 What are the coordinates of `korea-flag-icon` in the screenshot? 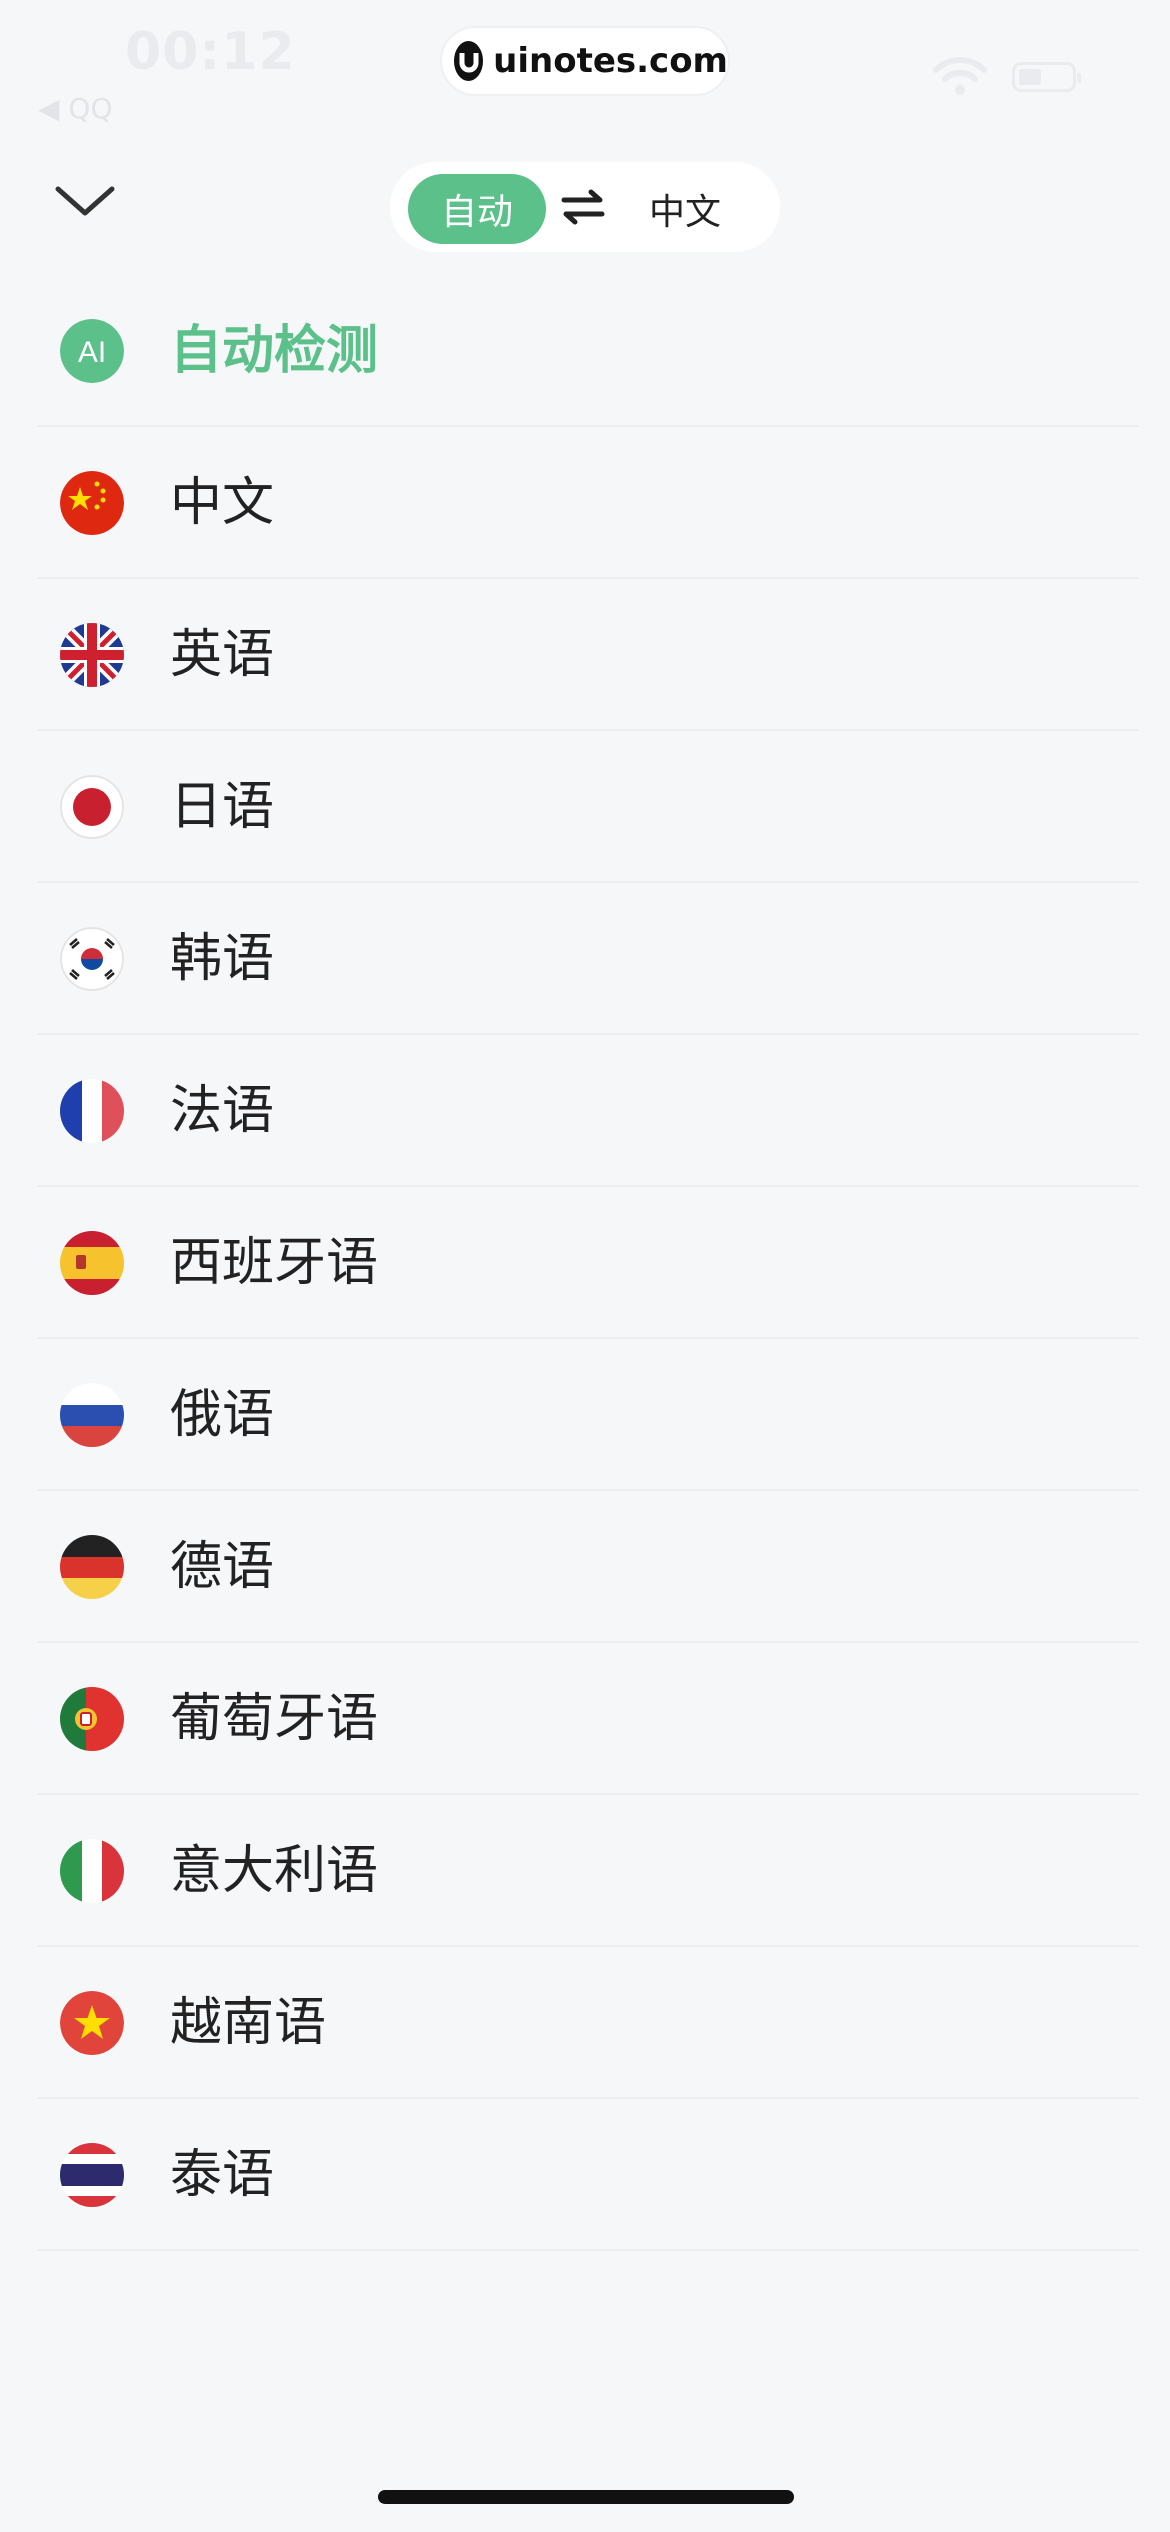 It's located at (92, 959).